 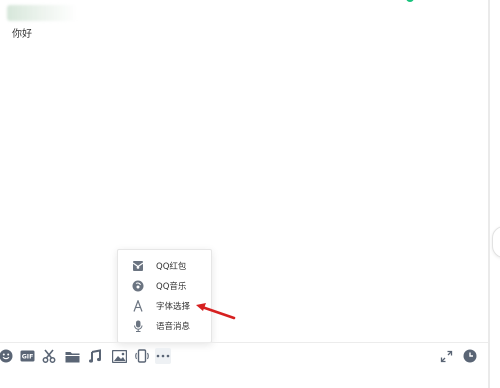 I want to click on expand-icon, so click(x=446, y=356).